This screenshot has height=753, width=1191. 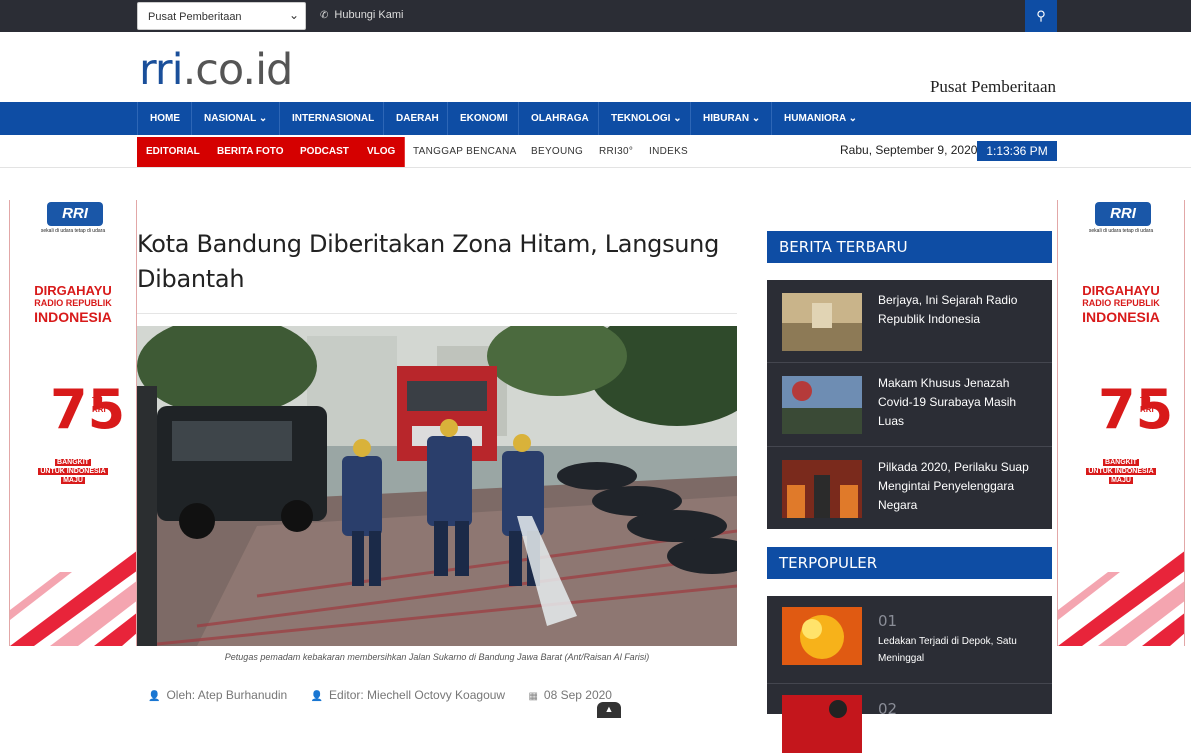 What do you see at coordinates (1121, 317) in the screenshot?
I see `banner-line3: INDONESIA` at bounding box center [1121, 317].